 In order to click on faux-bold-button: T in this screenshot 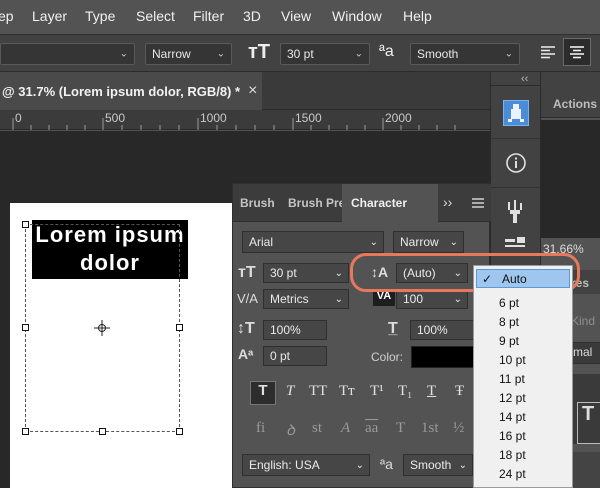, I will do `click(263, 393)`.